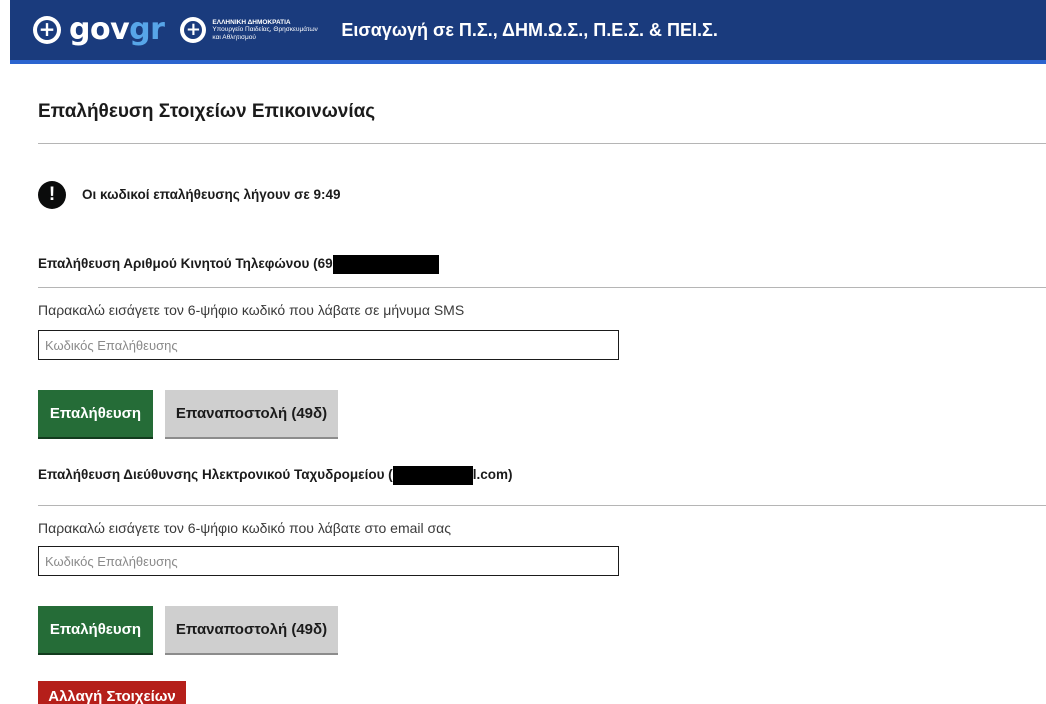 Image resolution: width=1046 pixels, height=704 pixels. Describe the element at coordinates (328, 345) in the screenshot. I see `sms-code-input` at that location.